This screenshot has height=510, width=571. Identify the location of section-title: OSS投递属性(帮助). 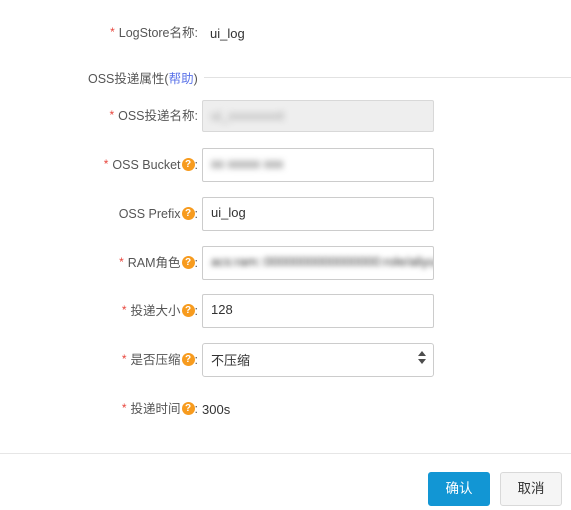
(99, 77).